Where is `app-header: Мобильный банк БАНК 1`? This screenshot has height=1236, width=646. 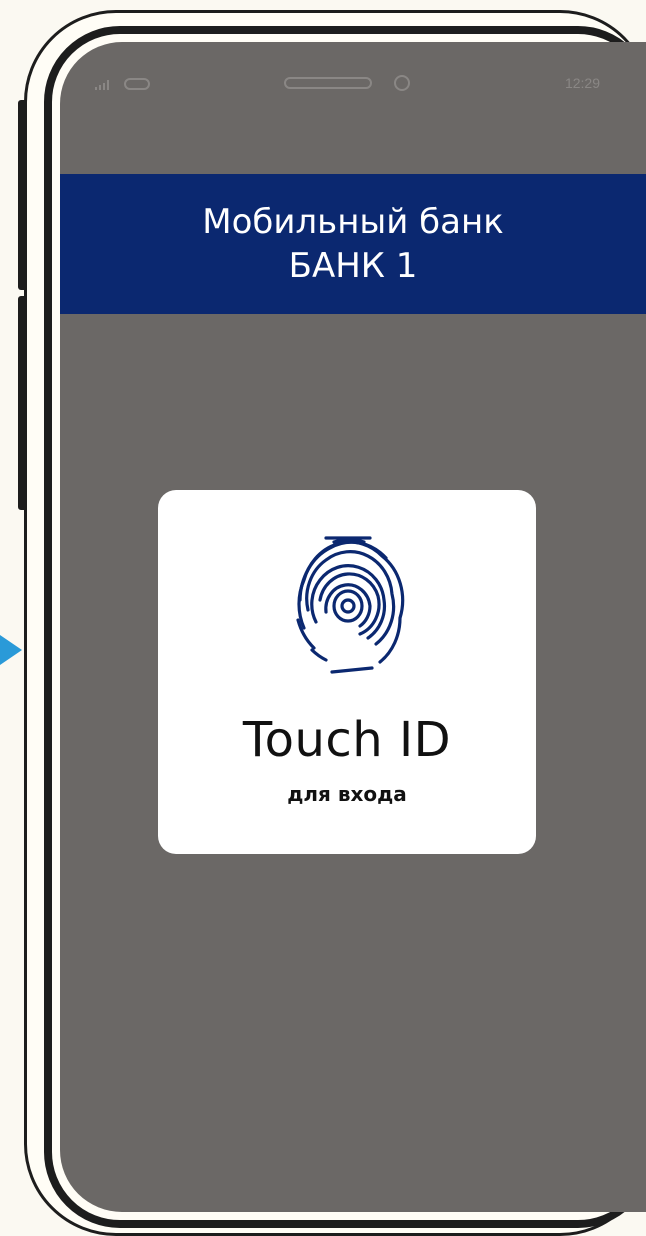
app-header: Мобильный банк БАНК 1 is located at coordinates (353, 244).